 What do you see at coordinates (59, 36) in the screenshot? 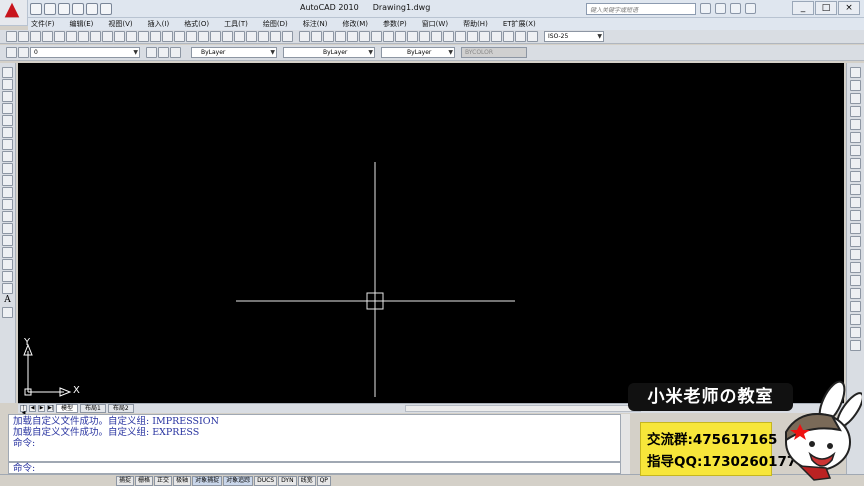
I see `preview-icon` at bounding box center [59, 36].